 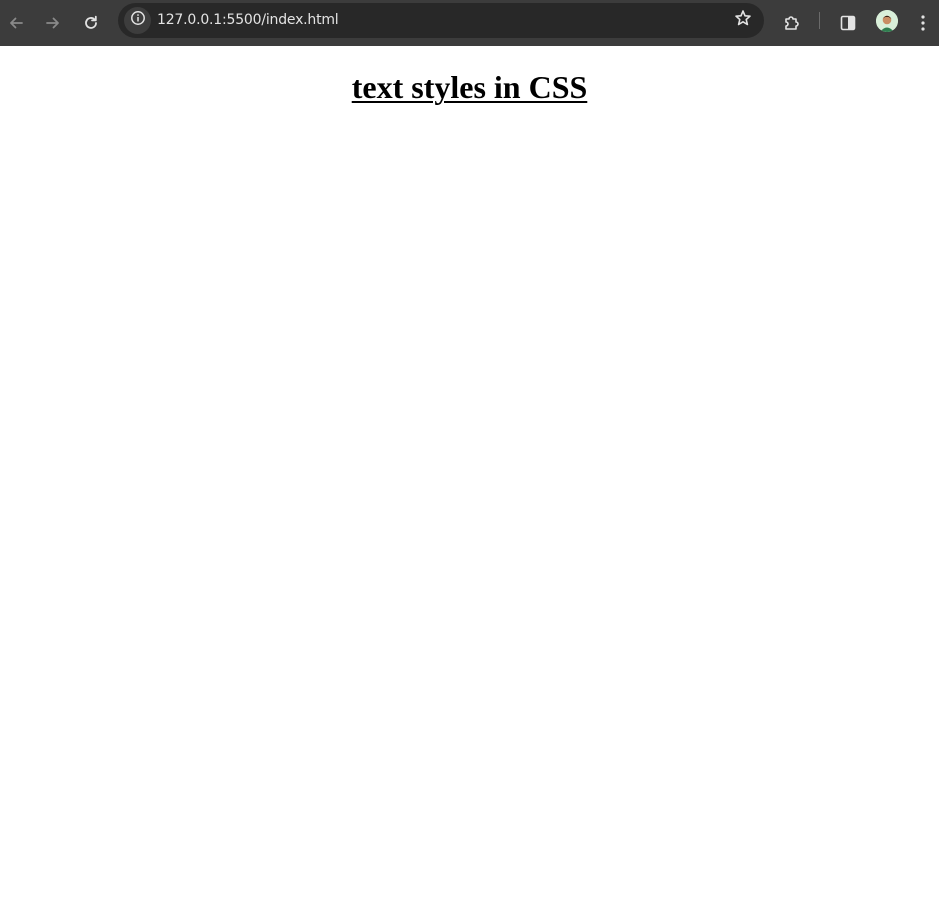 I want to click on star-icon, so click(x=743, y=20).